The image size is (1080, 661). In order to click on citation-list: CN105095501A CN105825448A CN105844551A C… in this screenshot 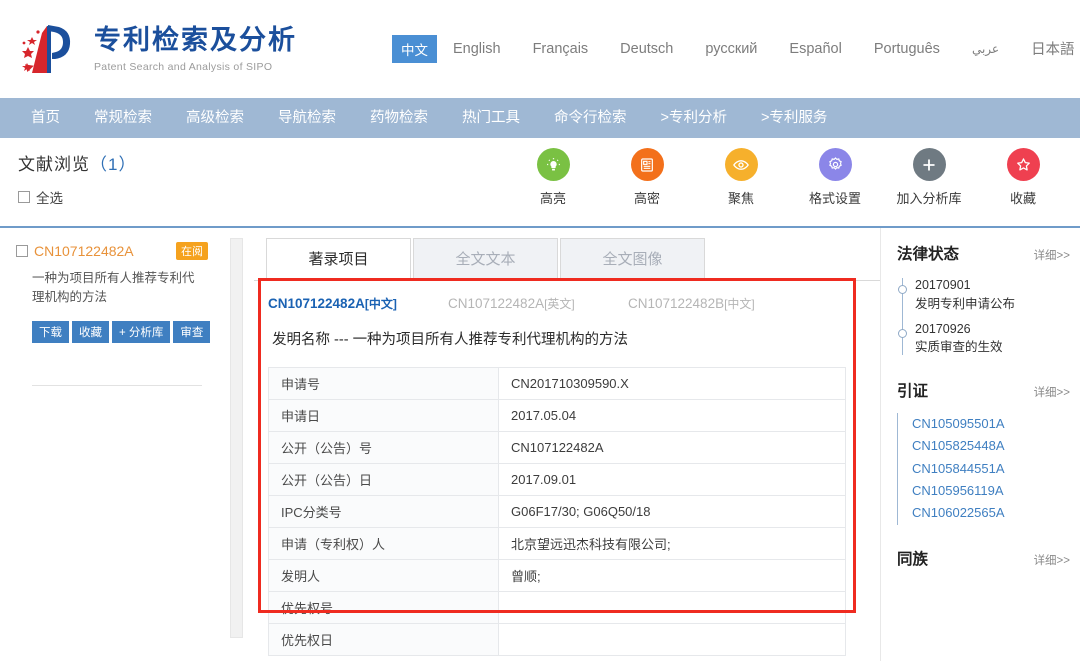, I will do `click(983, 469)`.